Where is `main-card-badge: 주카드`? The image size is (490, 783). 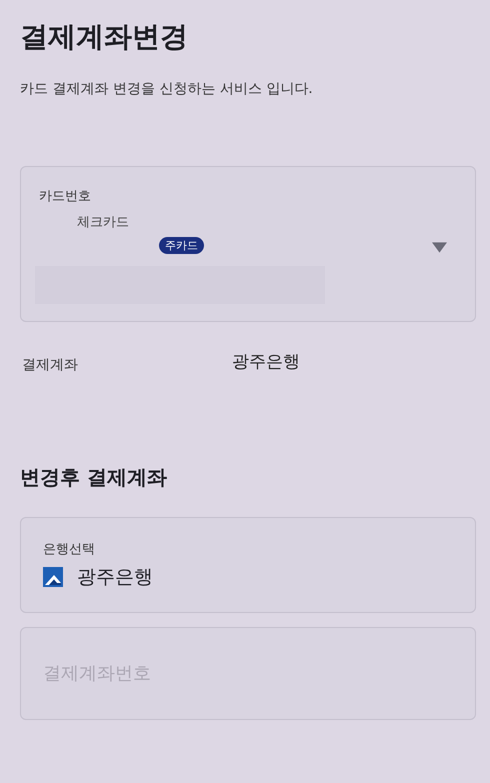 main-card-badge: 주카드 is located at coordinates (181, 245).